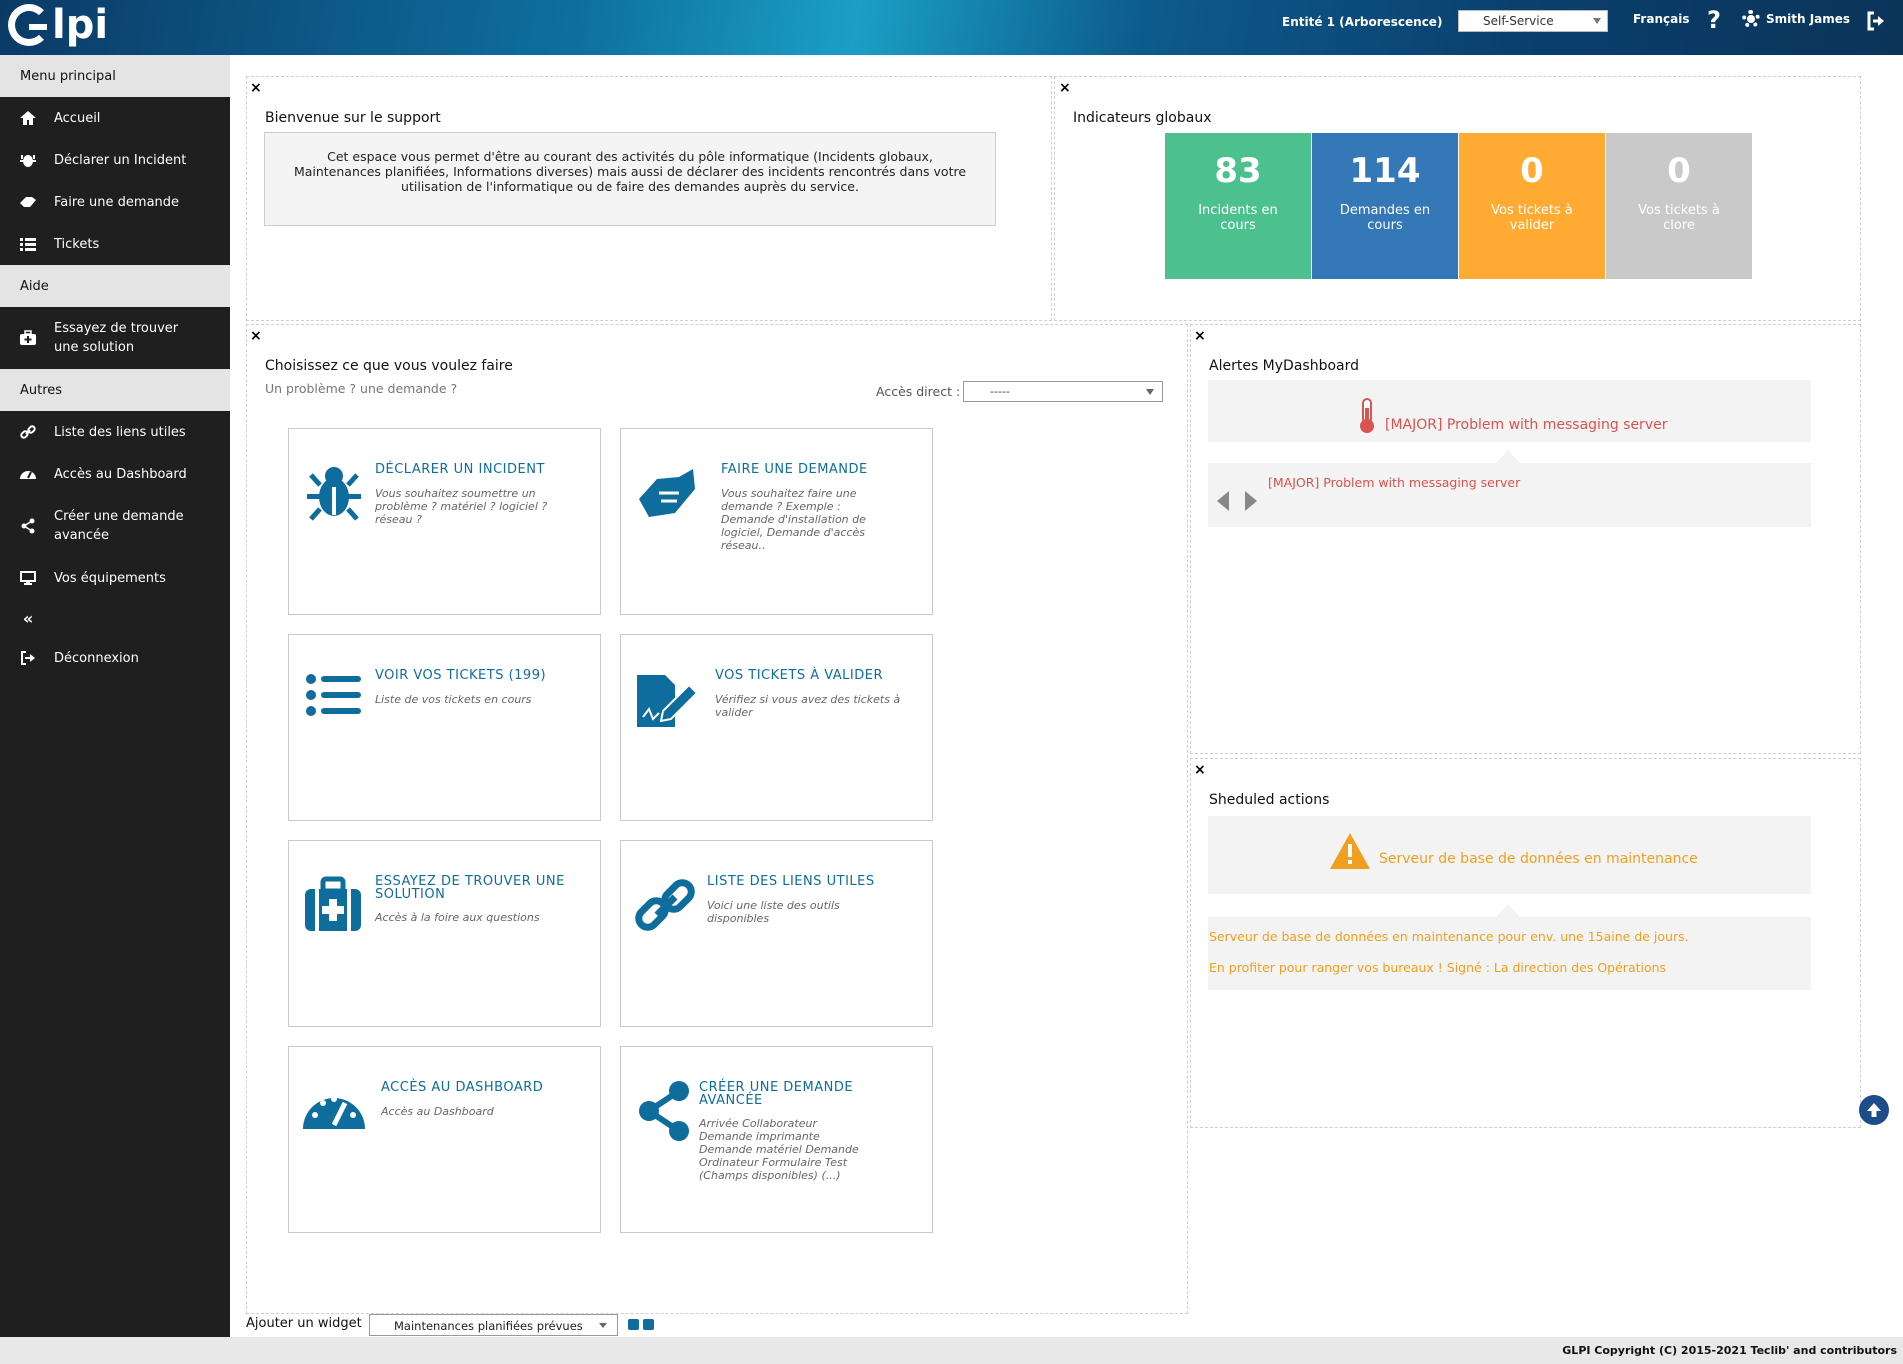 The width and height of the screenshot is (1903, 1364). Describe the element at coordinates (115, 118) in the screenshot. I see `sidebar-item-accueil: Accueil` at that location.